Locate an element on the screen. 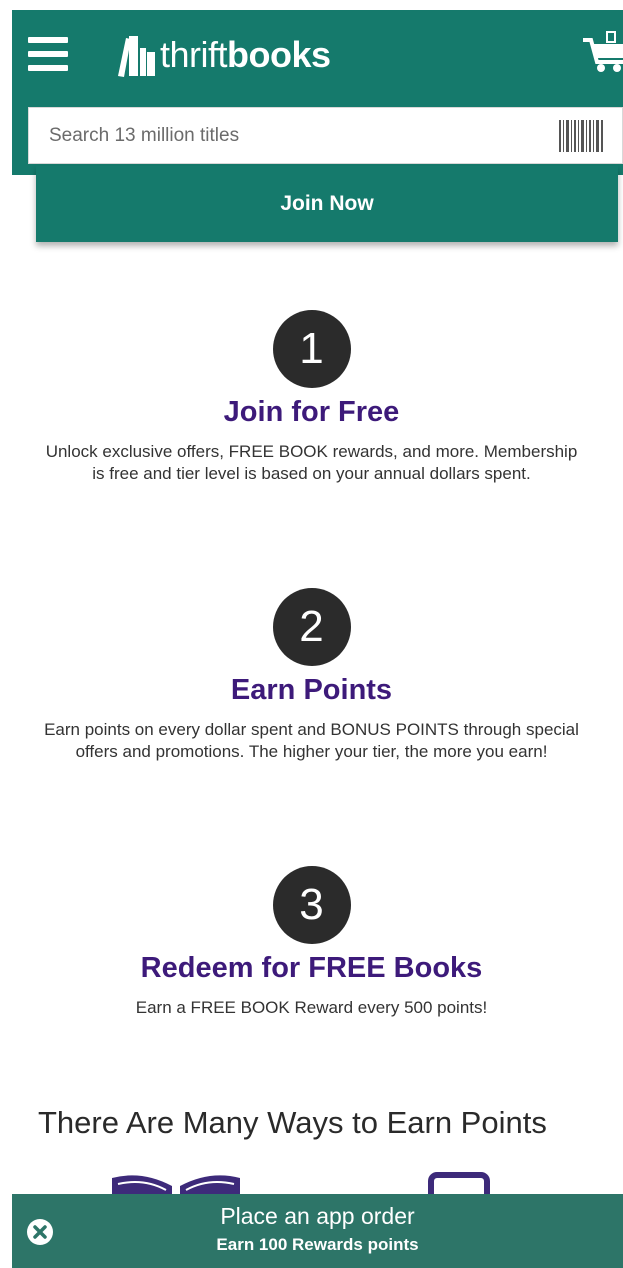 The image size is (623, 1268). barcode-icon is located at coordinates (581, 136).